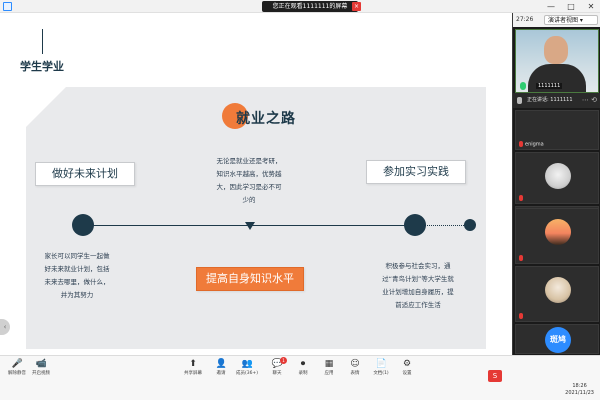  Describe the element at coordinates (415, 225) in the screenshot. I see `timeline-node-end` at that location.